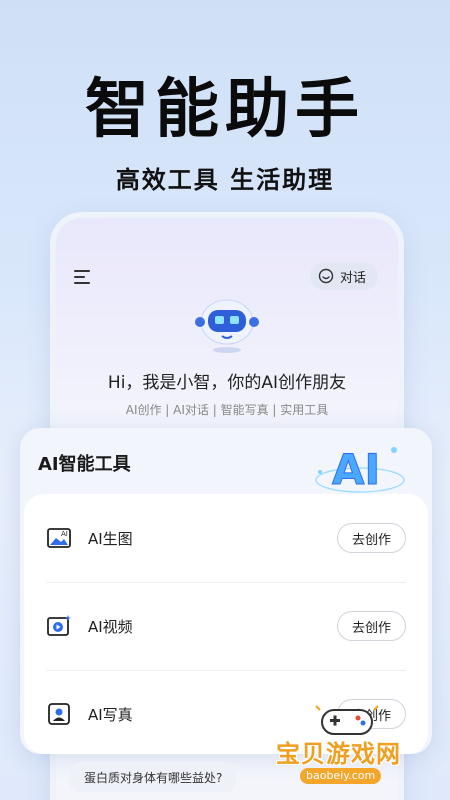 This screenshot has width=450, height=800. I want to click on tool-label: AI视频, so click(110, 626).